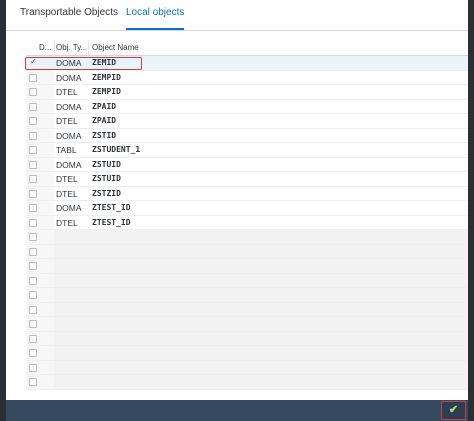 Image resolution: width=474 pixels, height=421 pixels. I want to click on confirm-button: ✔, so click(453, 410).